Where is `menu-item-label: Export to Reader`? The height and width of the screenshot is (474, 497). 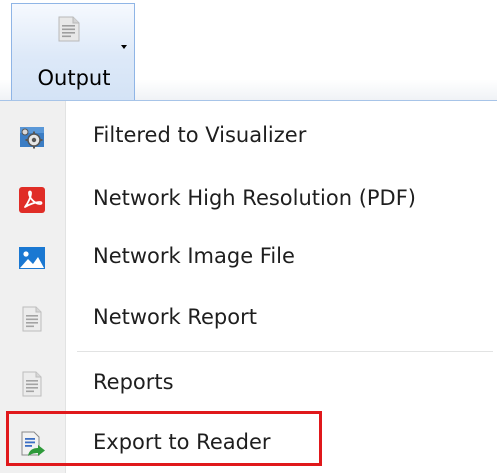 menu-item-label: Export to Reader is located at coordinates (182, 442).